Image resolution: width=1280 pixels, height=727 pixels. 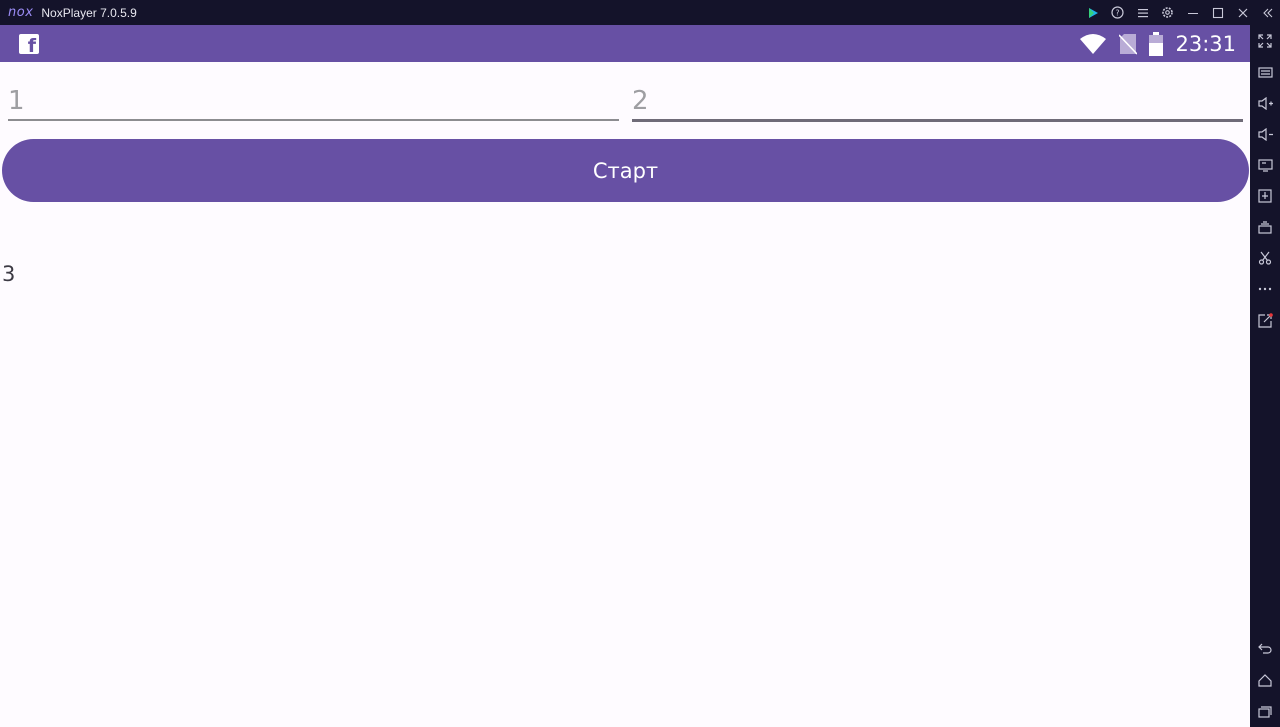 What do you see at coordinates (1265, 196) in the screenshot?
I see `apk-install-icon` at bounding box center [1265, 196].